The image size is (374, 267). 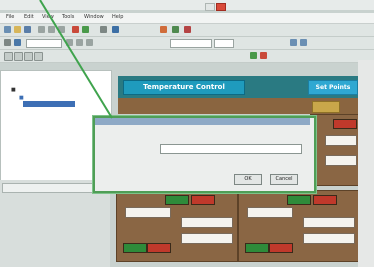 I want to click on vertical-scrollbar, so click(x=366, y=163).